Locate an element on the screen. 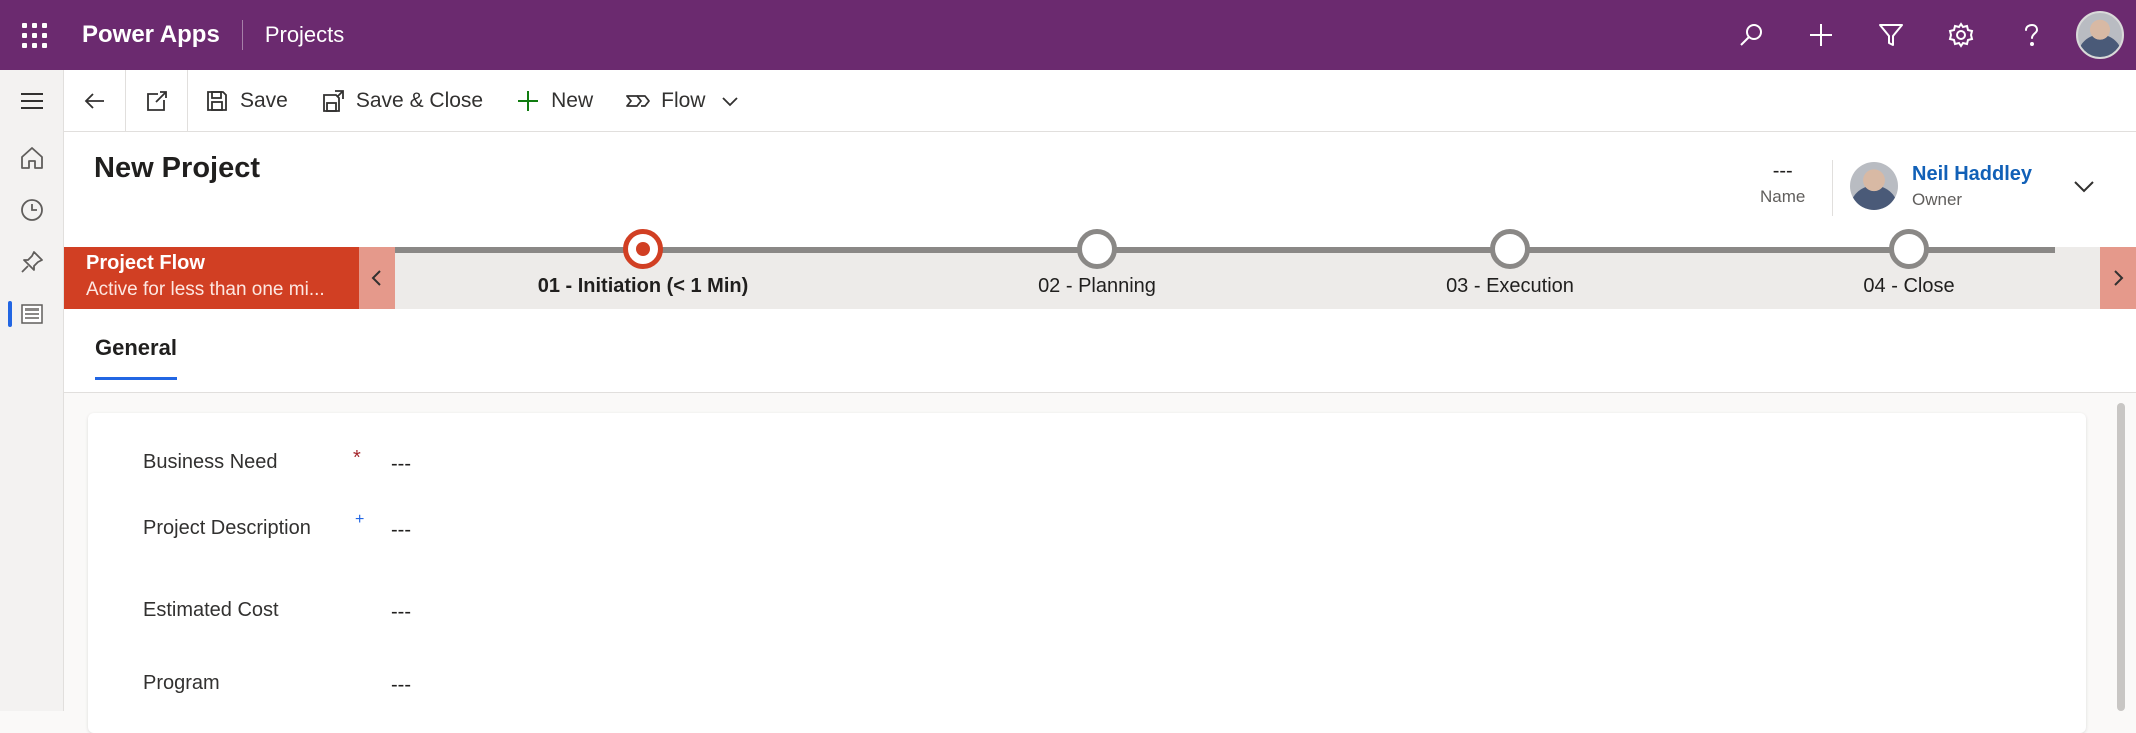  save-close-button: Save & Close is located at coordinates (401, 101).